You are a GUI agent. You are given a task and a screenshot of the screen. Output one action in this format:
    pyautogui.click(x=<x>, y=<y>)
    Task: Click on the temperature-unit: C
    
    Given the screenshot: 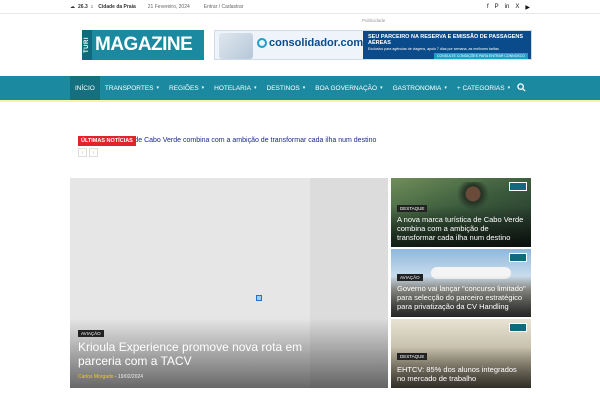 What is the action you would take?
    pyautogui.click(x=92, y=7)
    